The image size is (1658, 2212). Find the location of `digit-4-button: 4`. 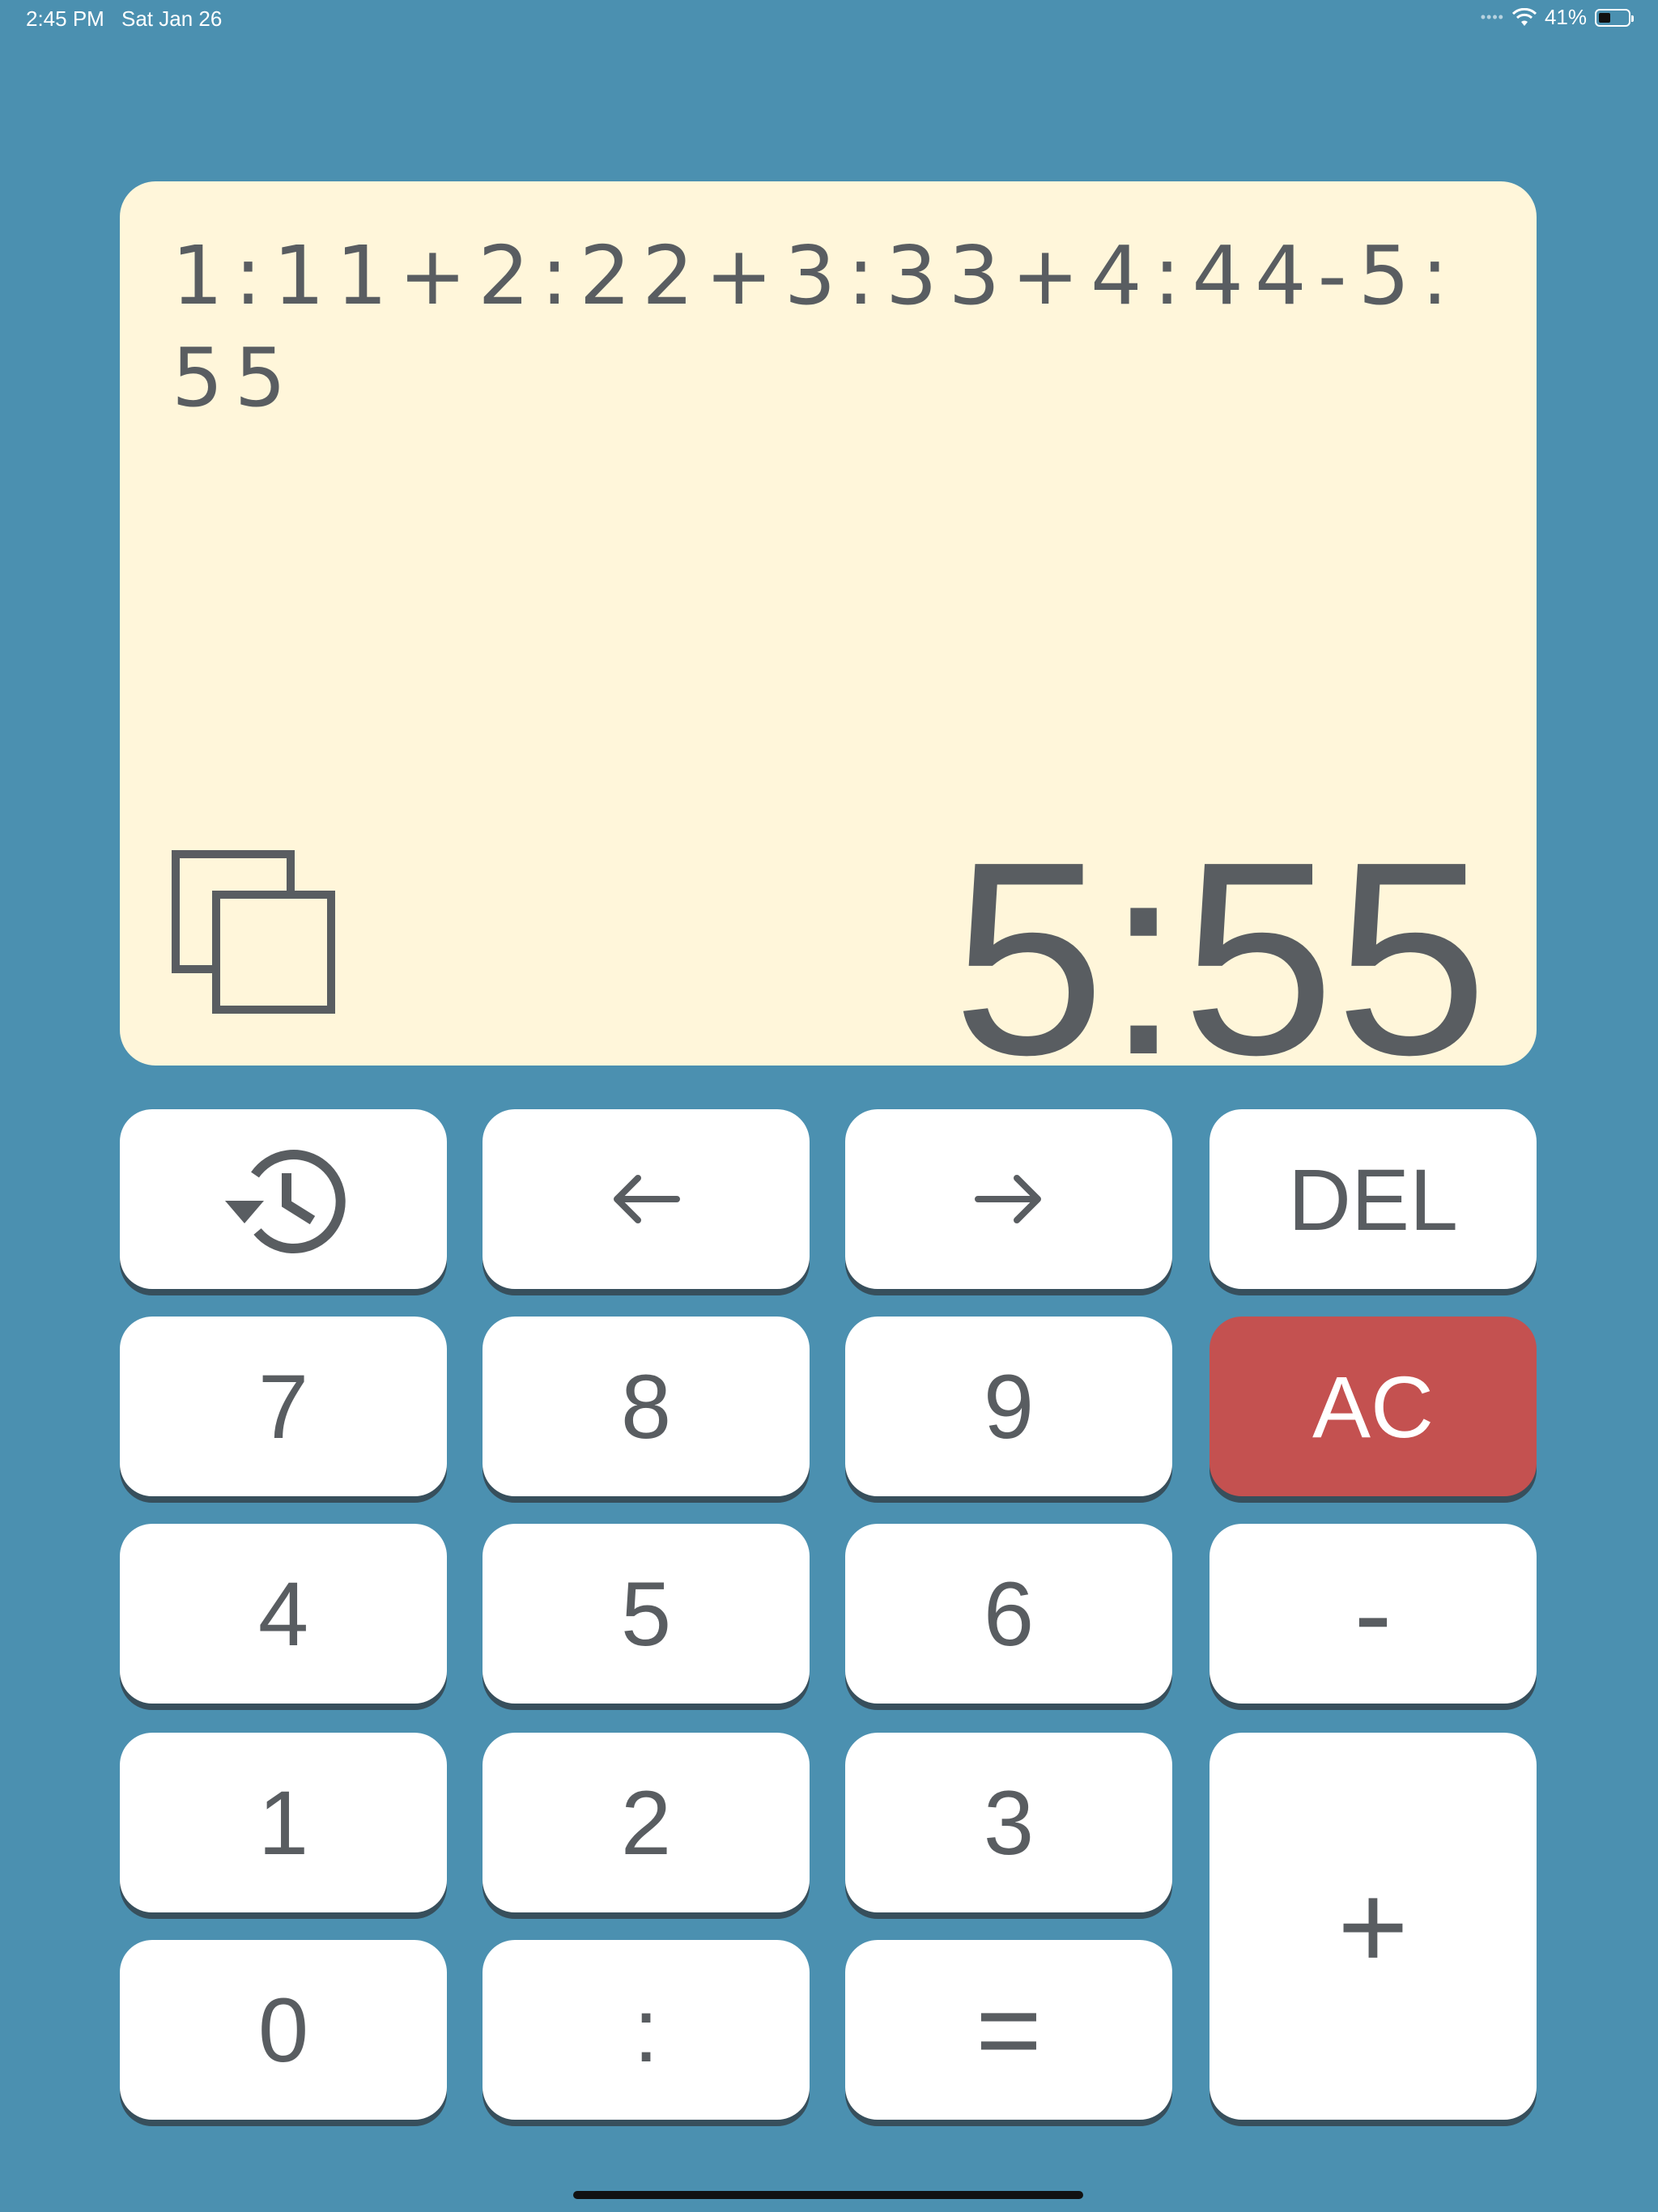

digit-4-button: 4 is located at coordinates (283, 1614).